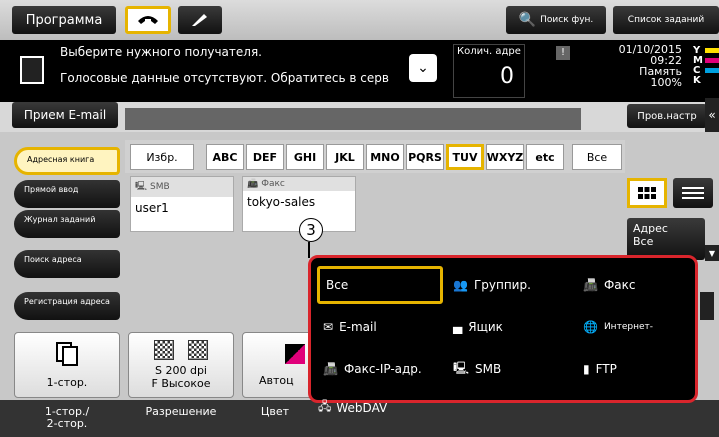  What do you see at coordinates (458, 327) in the screenshot?
I see `box-icon: ▄` at bounding box center [458, 327].